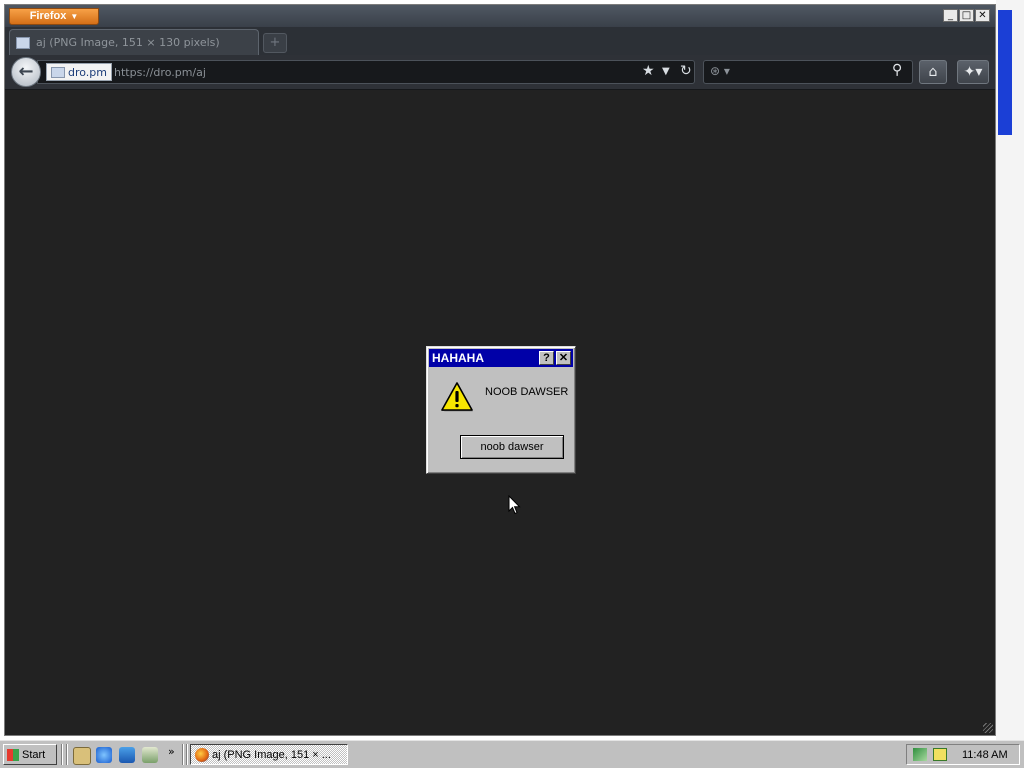 The image size is (1024, 768). Describe the element at coordinates (527, 392) in the screenshot. I see `dialog-message: NOOB DAWSER` at that location.